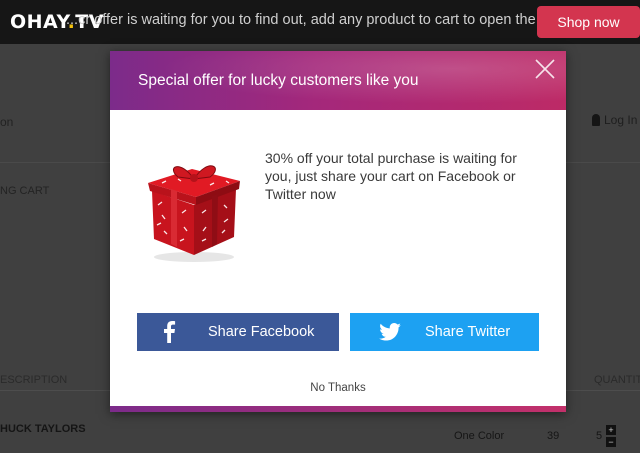  I want to click on twitter-icon, so click(390, 334).